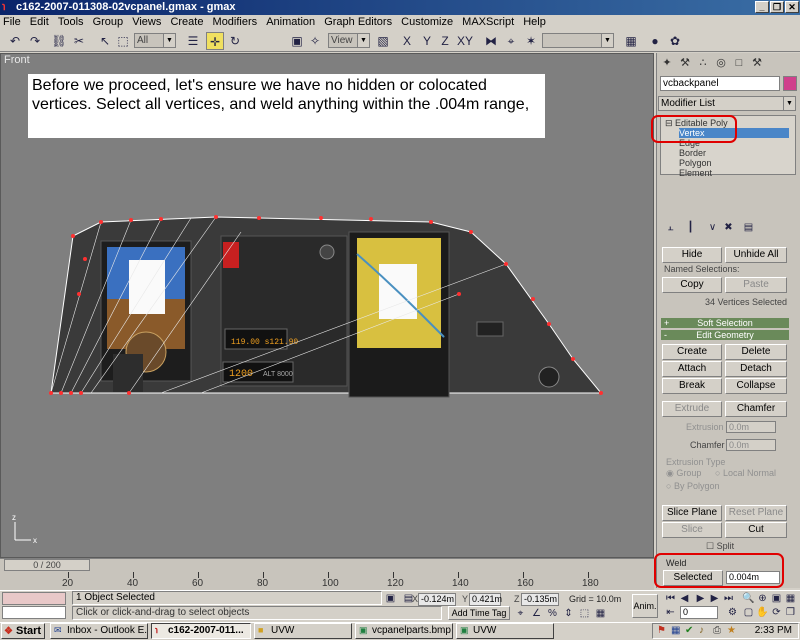 The image size is (800, 640). What do you see at coordinates (105, 41) in the screenshot?
I see `select-arrow-icon: ↖` at bounding box center [105, 41].